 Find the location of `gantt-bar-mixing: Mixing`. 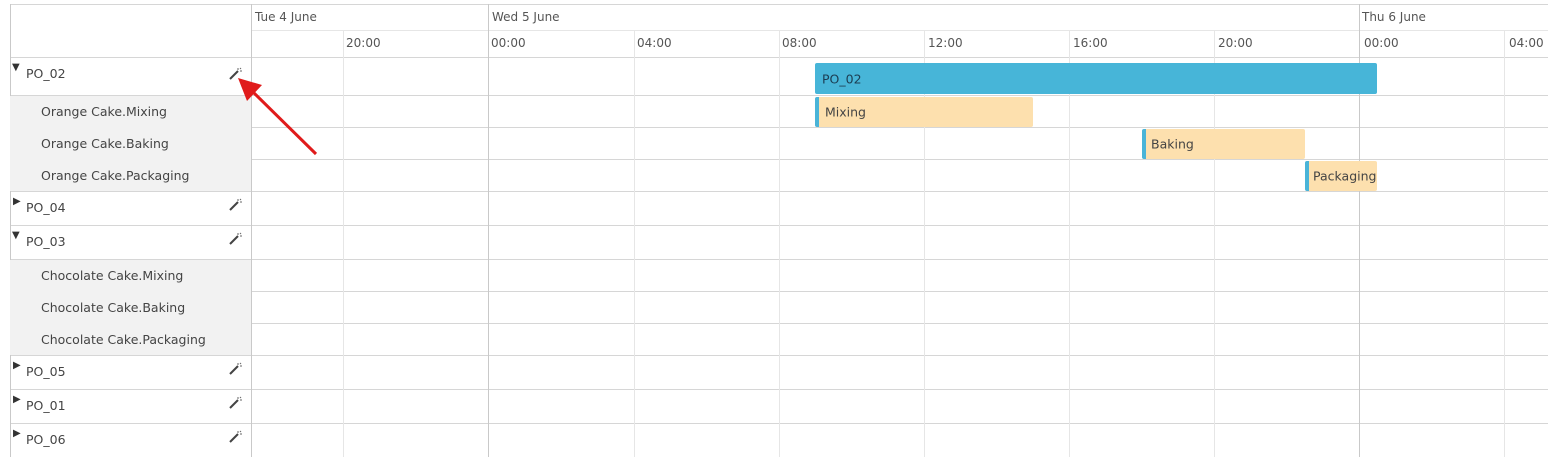

gantt-bar-mixing: Mixing is located at coordinates (924, 112).